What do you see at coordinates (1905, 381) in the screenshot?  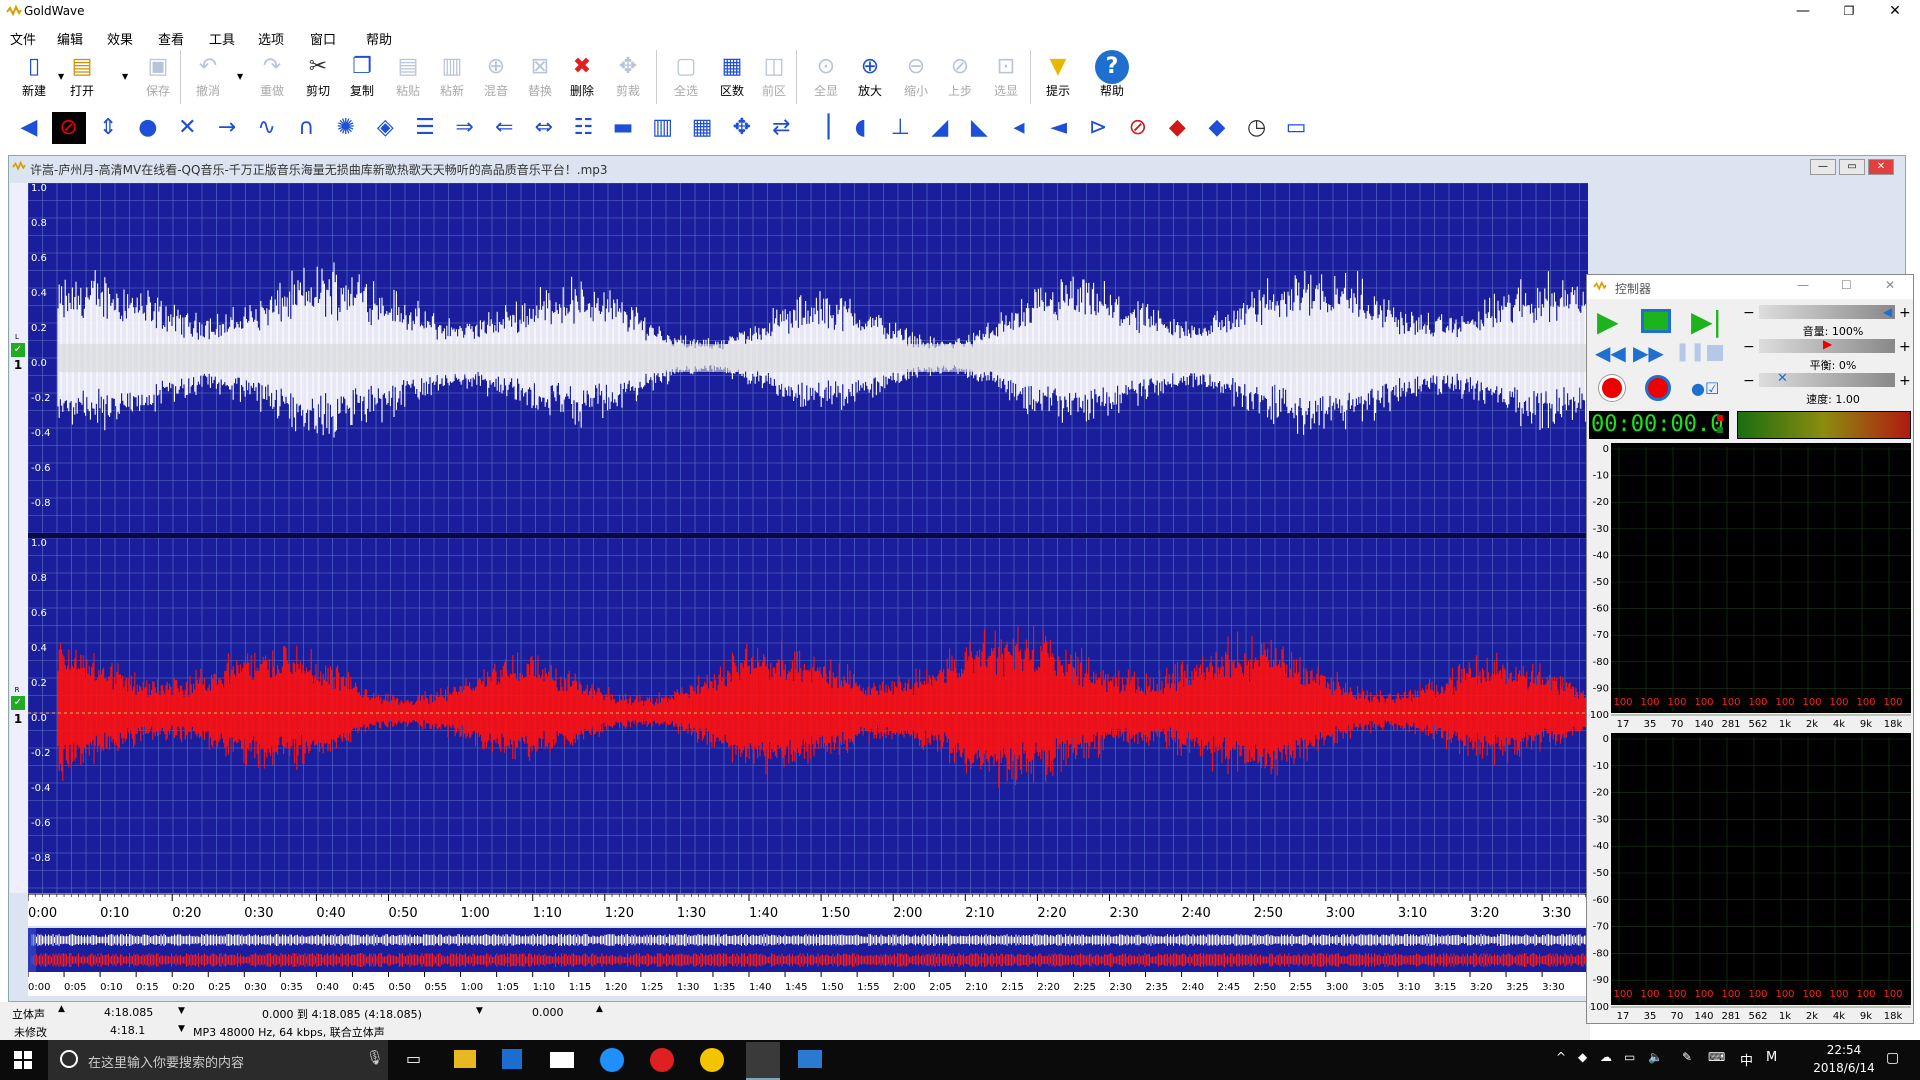 I see `speed-increase-button: +` at bounding box center [1905, 381].